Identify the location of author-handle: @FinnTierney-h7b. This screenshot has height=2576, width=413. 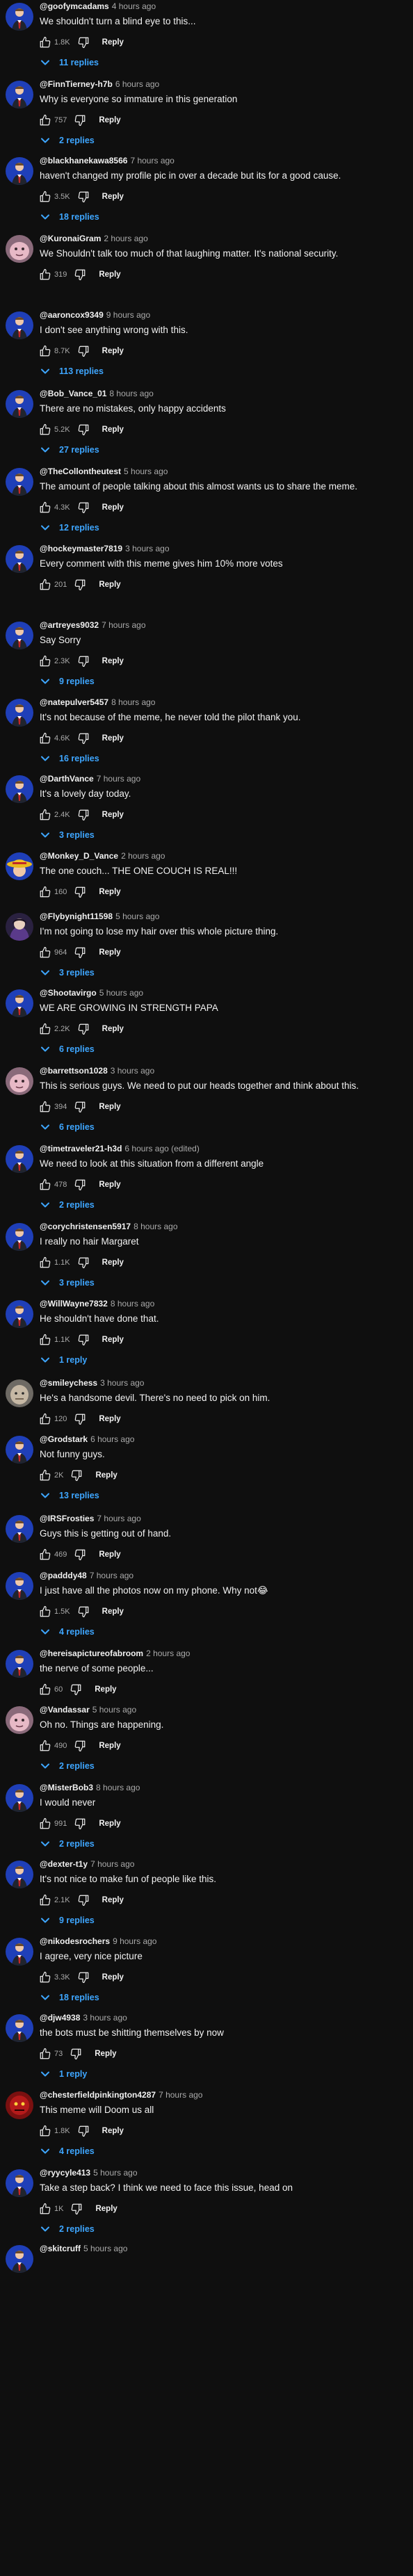
(76, 84).